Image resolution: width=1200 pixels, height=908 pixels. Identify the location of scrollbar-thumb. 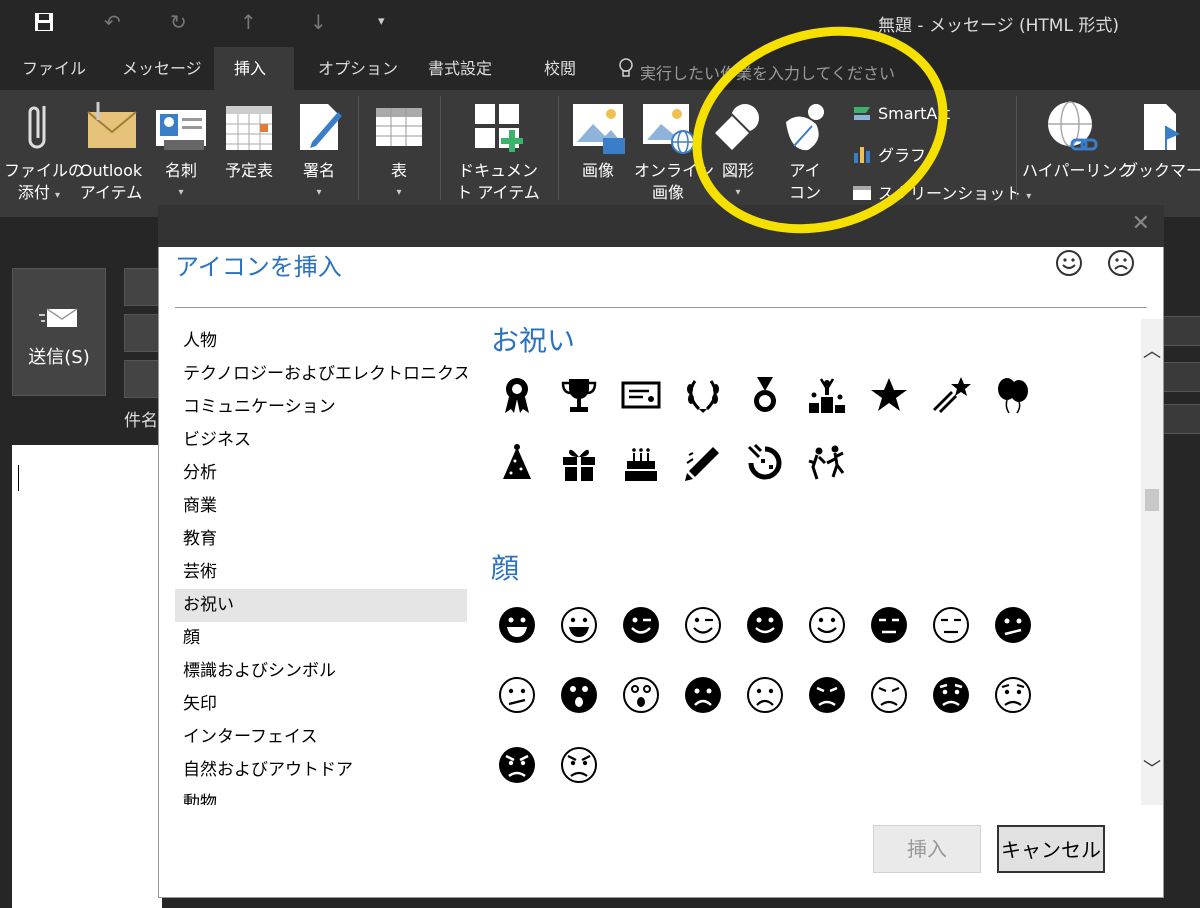
(1152, 500).